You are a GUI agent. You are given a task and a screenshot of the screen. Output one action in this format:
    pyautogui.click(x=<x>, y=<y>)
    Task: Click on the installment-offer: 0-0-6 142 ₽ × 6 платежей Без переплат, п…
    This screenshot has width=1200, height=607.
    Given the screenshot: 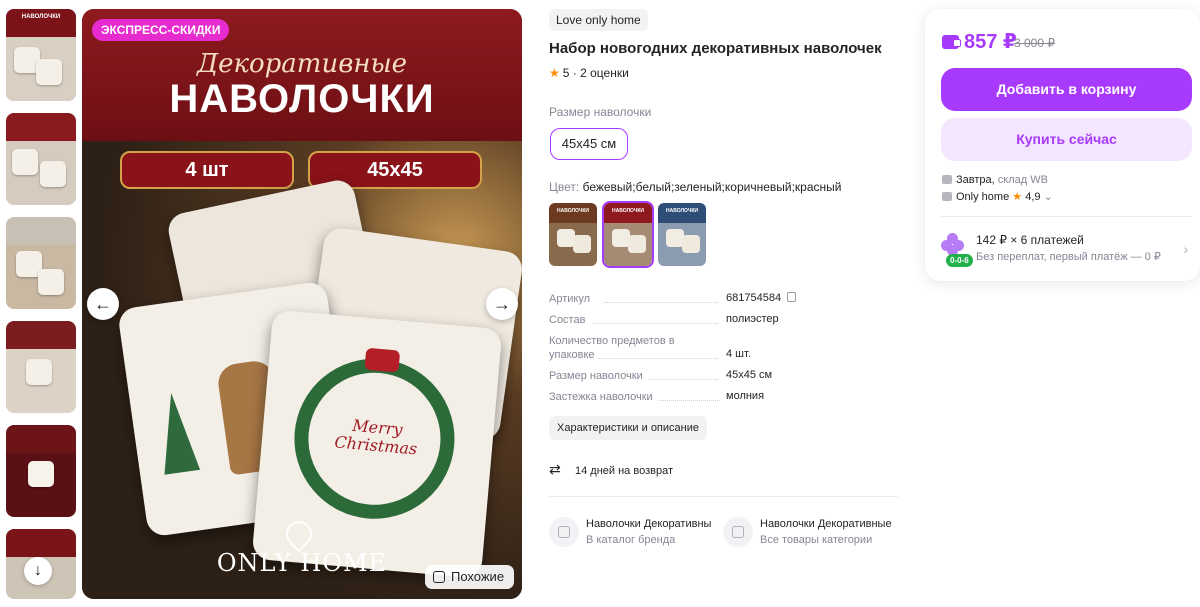 What is the action you would take?
    pyautogui.click(x=1066, y=251)
    